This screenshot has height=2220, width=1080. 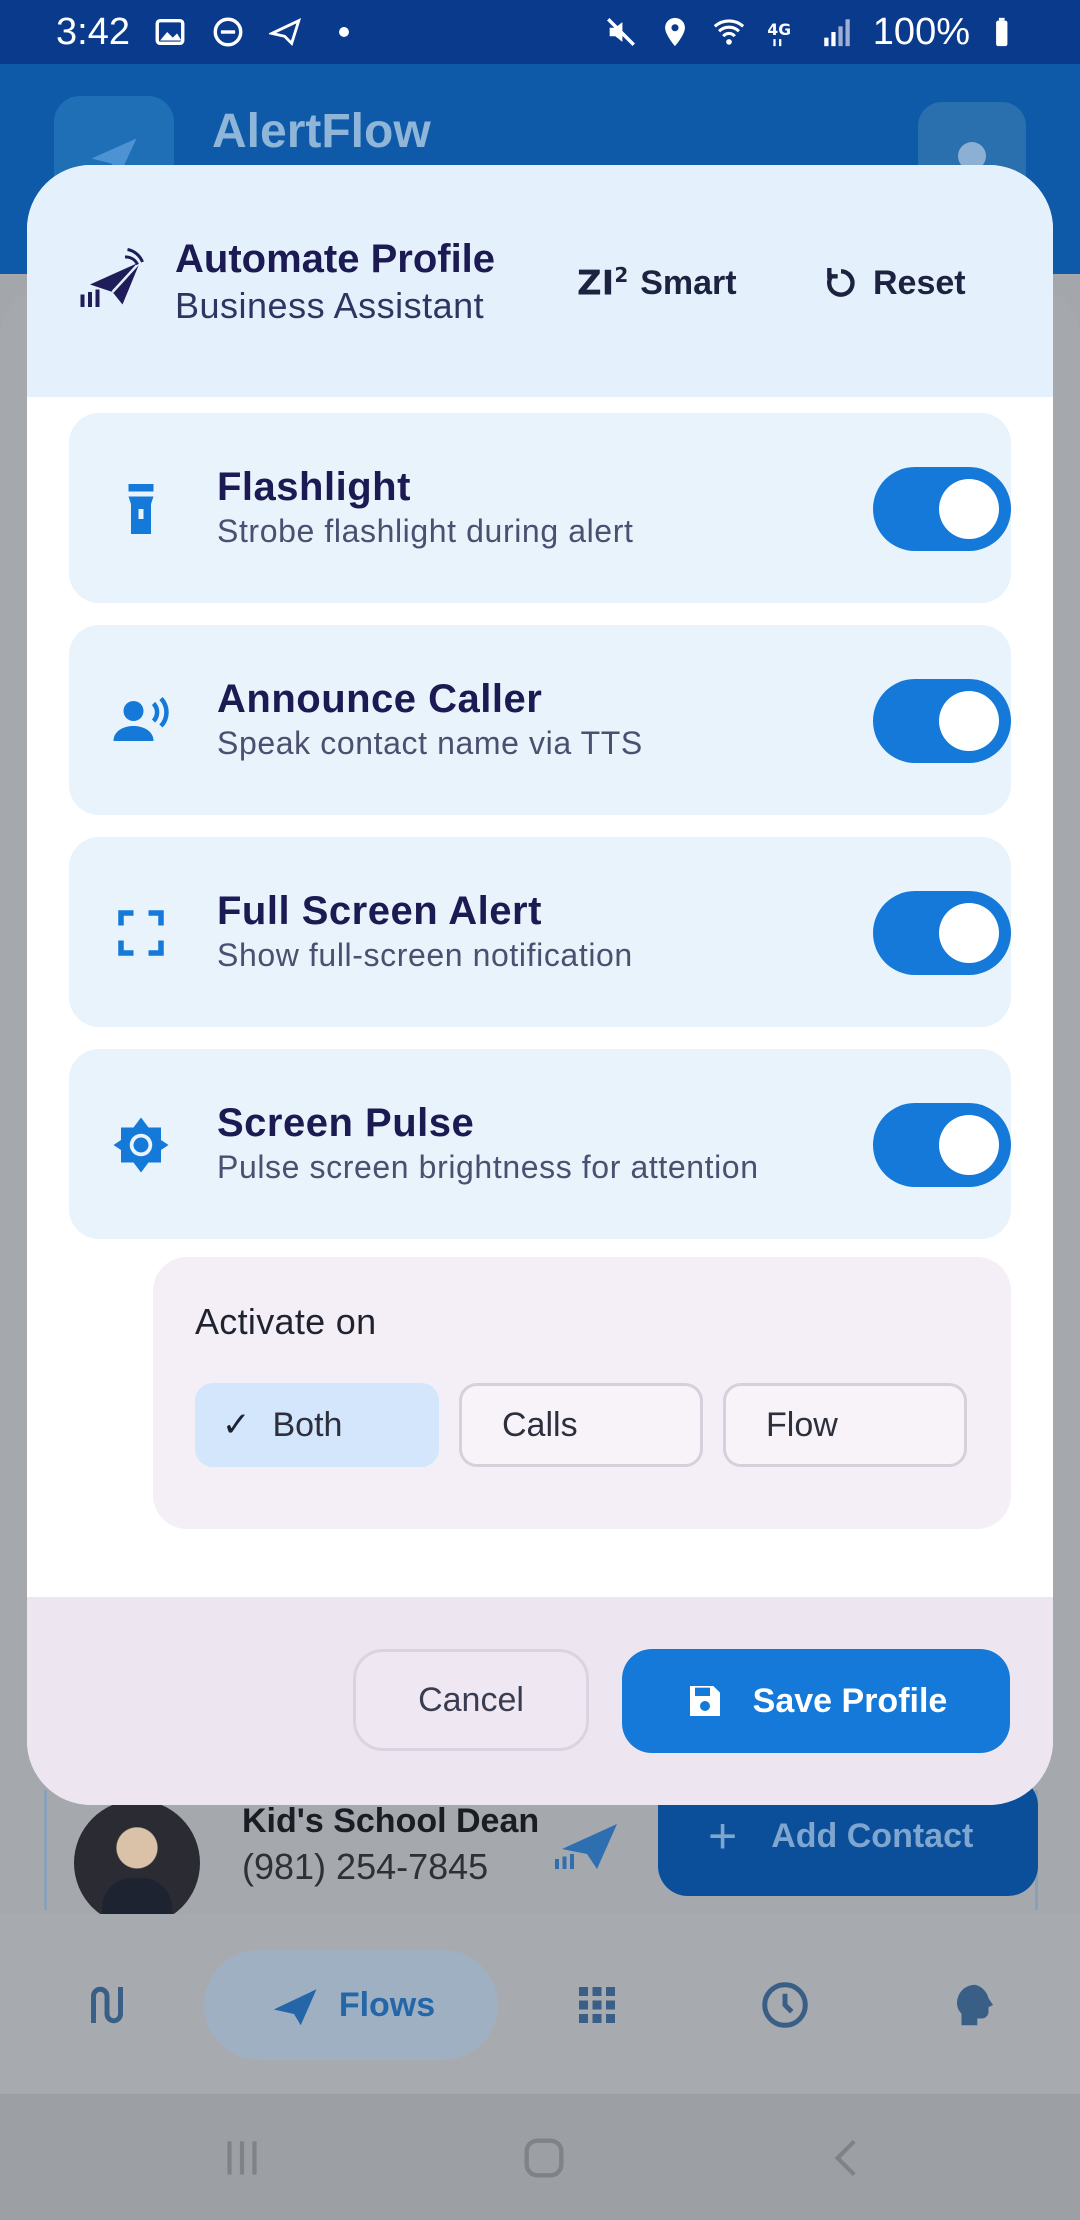 I want to click on recents-icon, so click(x=242, y=2158).